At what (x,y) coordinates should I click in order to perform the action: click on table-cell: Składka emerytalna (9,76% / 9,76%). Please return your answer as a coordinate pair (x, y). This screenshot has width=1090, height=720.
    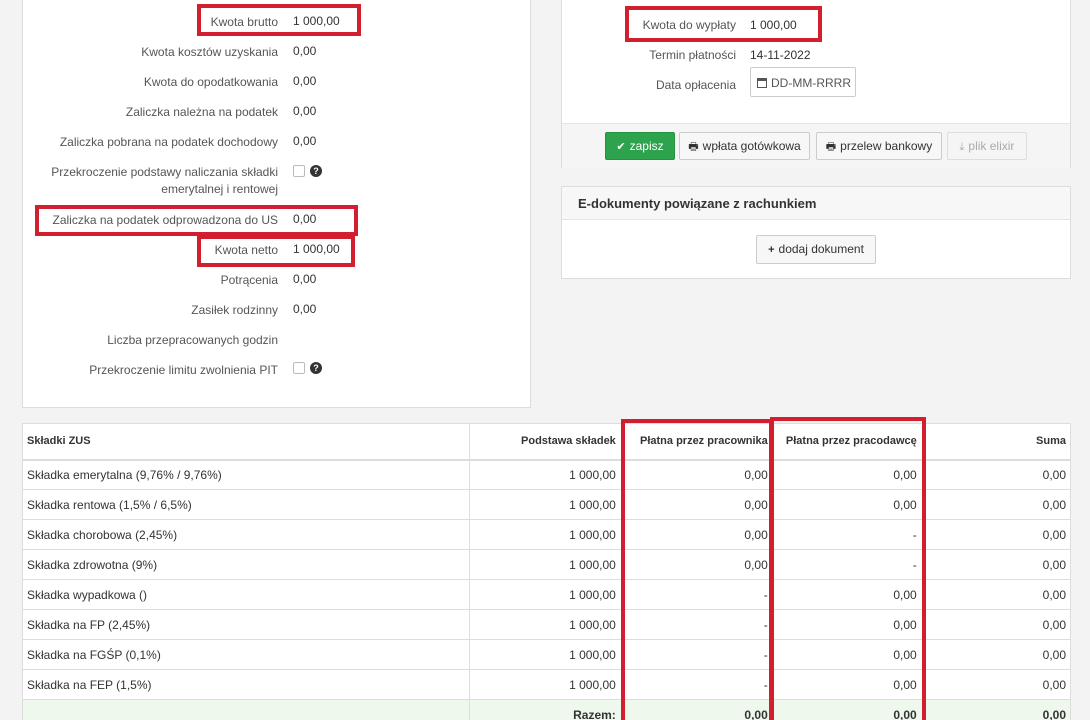
    Looking at the image, I should click on (246, 474).